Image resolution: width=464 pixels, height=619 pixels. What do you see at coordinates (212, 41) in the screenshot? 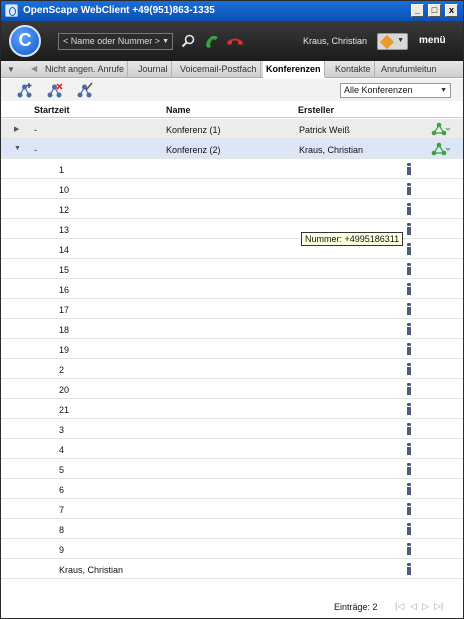
I see `call-icon` at bounding box center [212, 41].